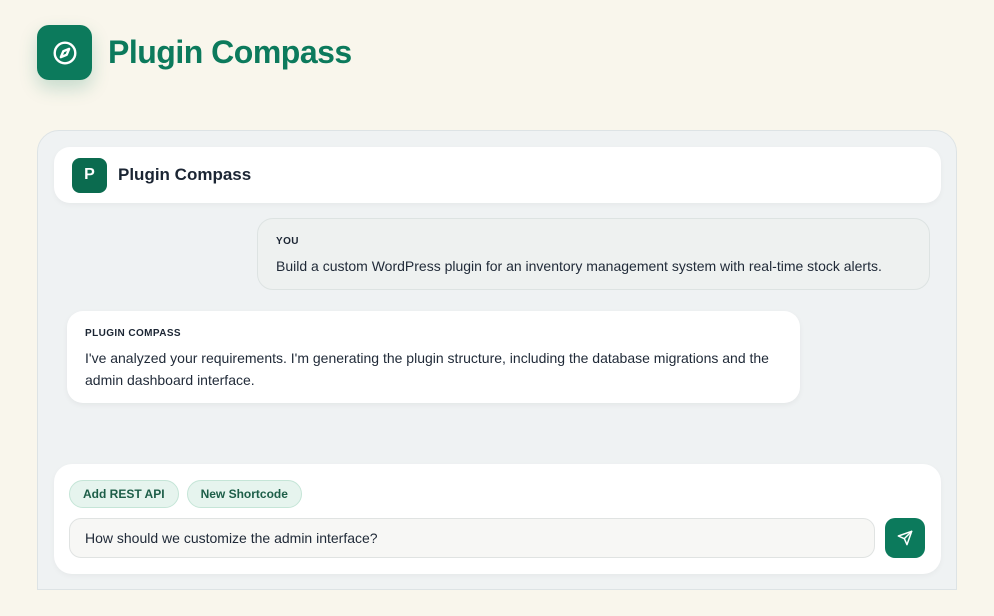  What do you see at coordinates (497, 175) in the screenshot?
I see `chat-header: P Plugin Compass` at bounding box center [497, 175].